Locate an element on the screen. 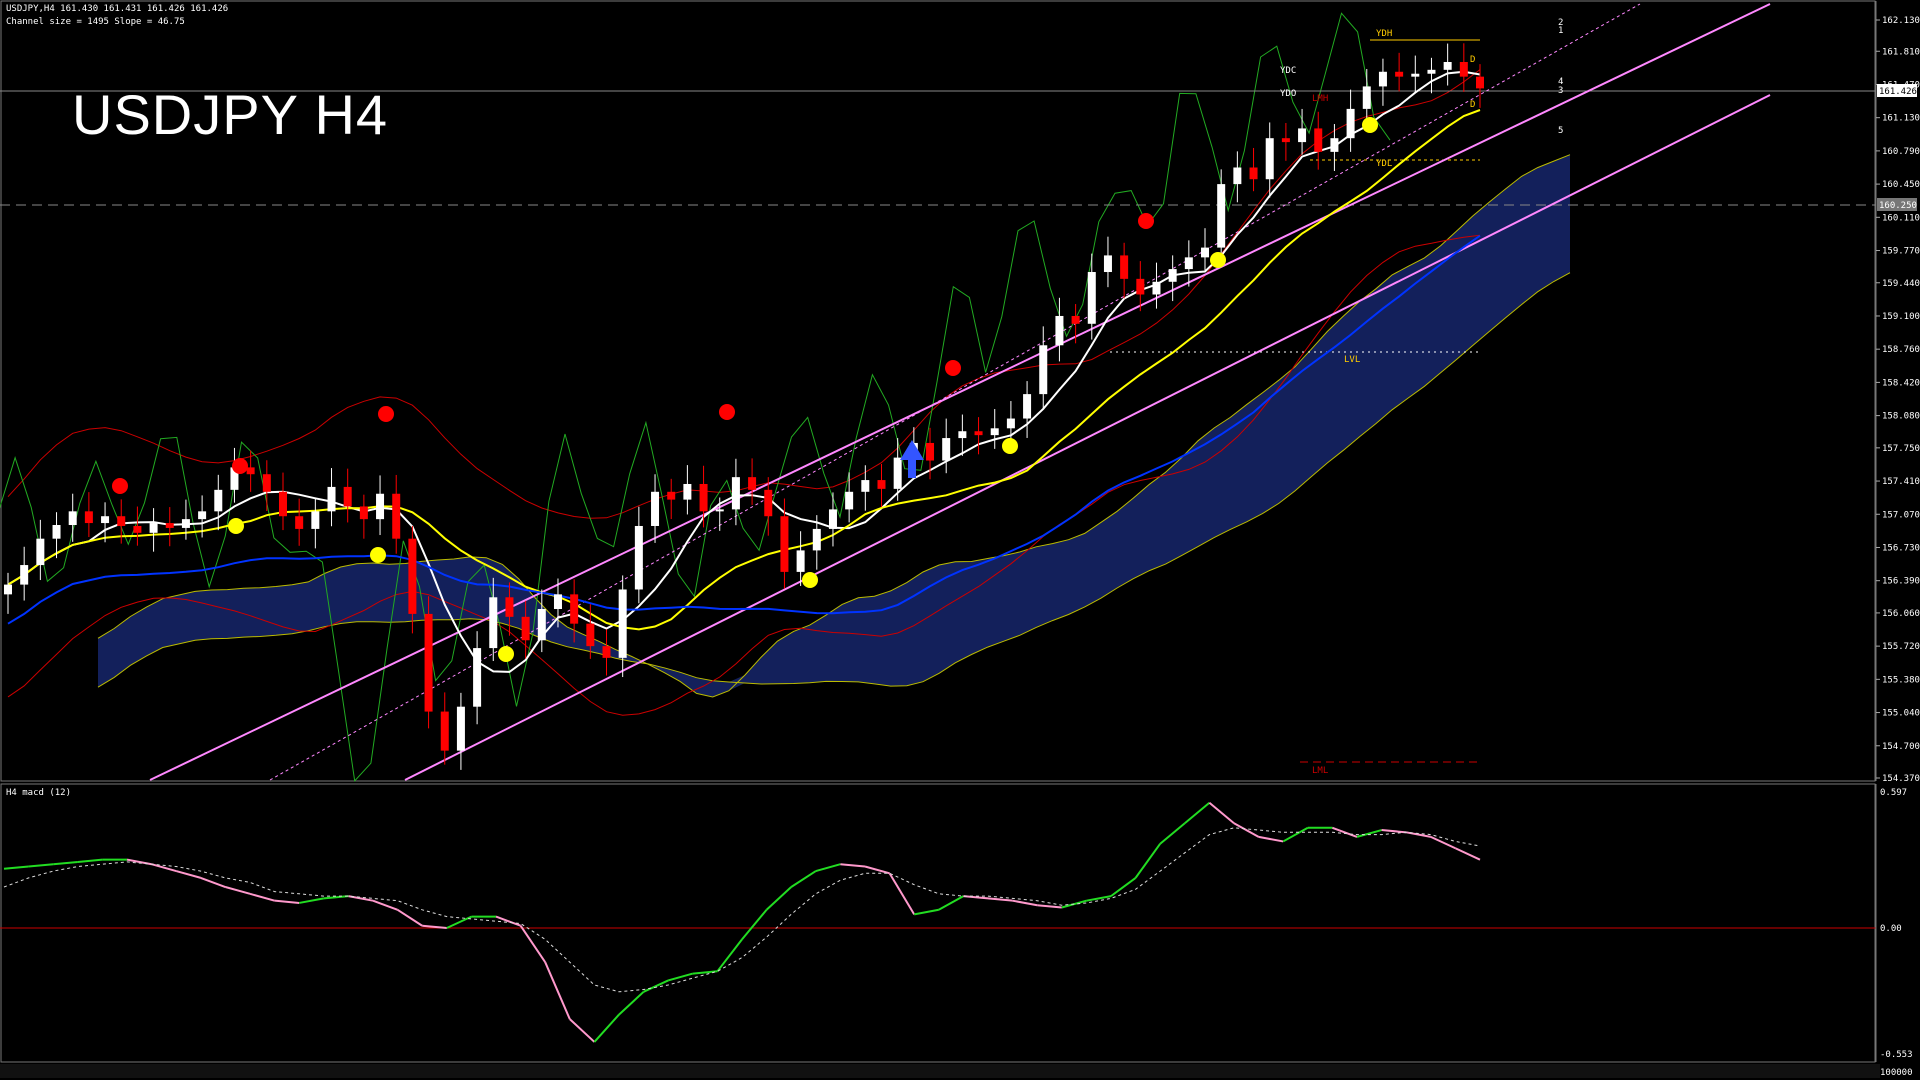 This screenshot has height=1080, width=1920. price-tick-label: 158.080 is located at coordinates (1901, 417).